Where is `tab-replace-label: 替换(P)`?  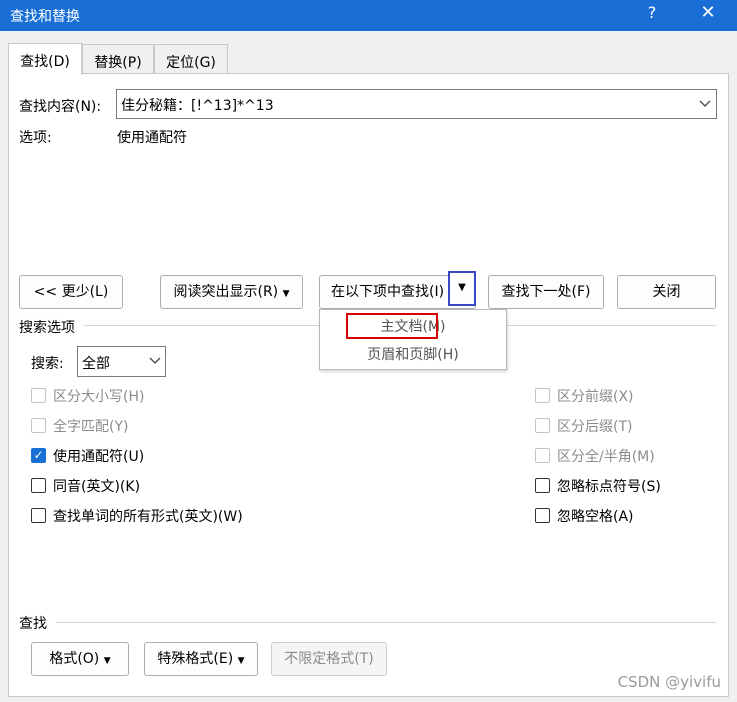 tab-replace-label: 替换(P) is located at coordinates (118, 63).